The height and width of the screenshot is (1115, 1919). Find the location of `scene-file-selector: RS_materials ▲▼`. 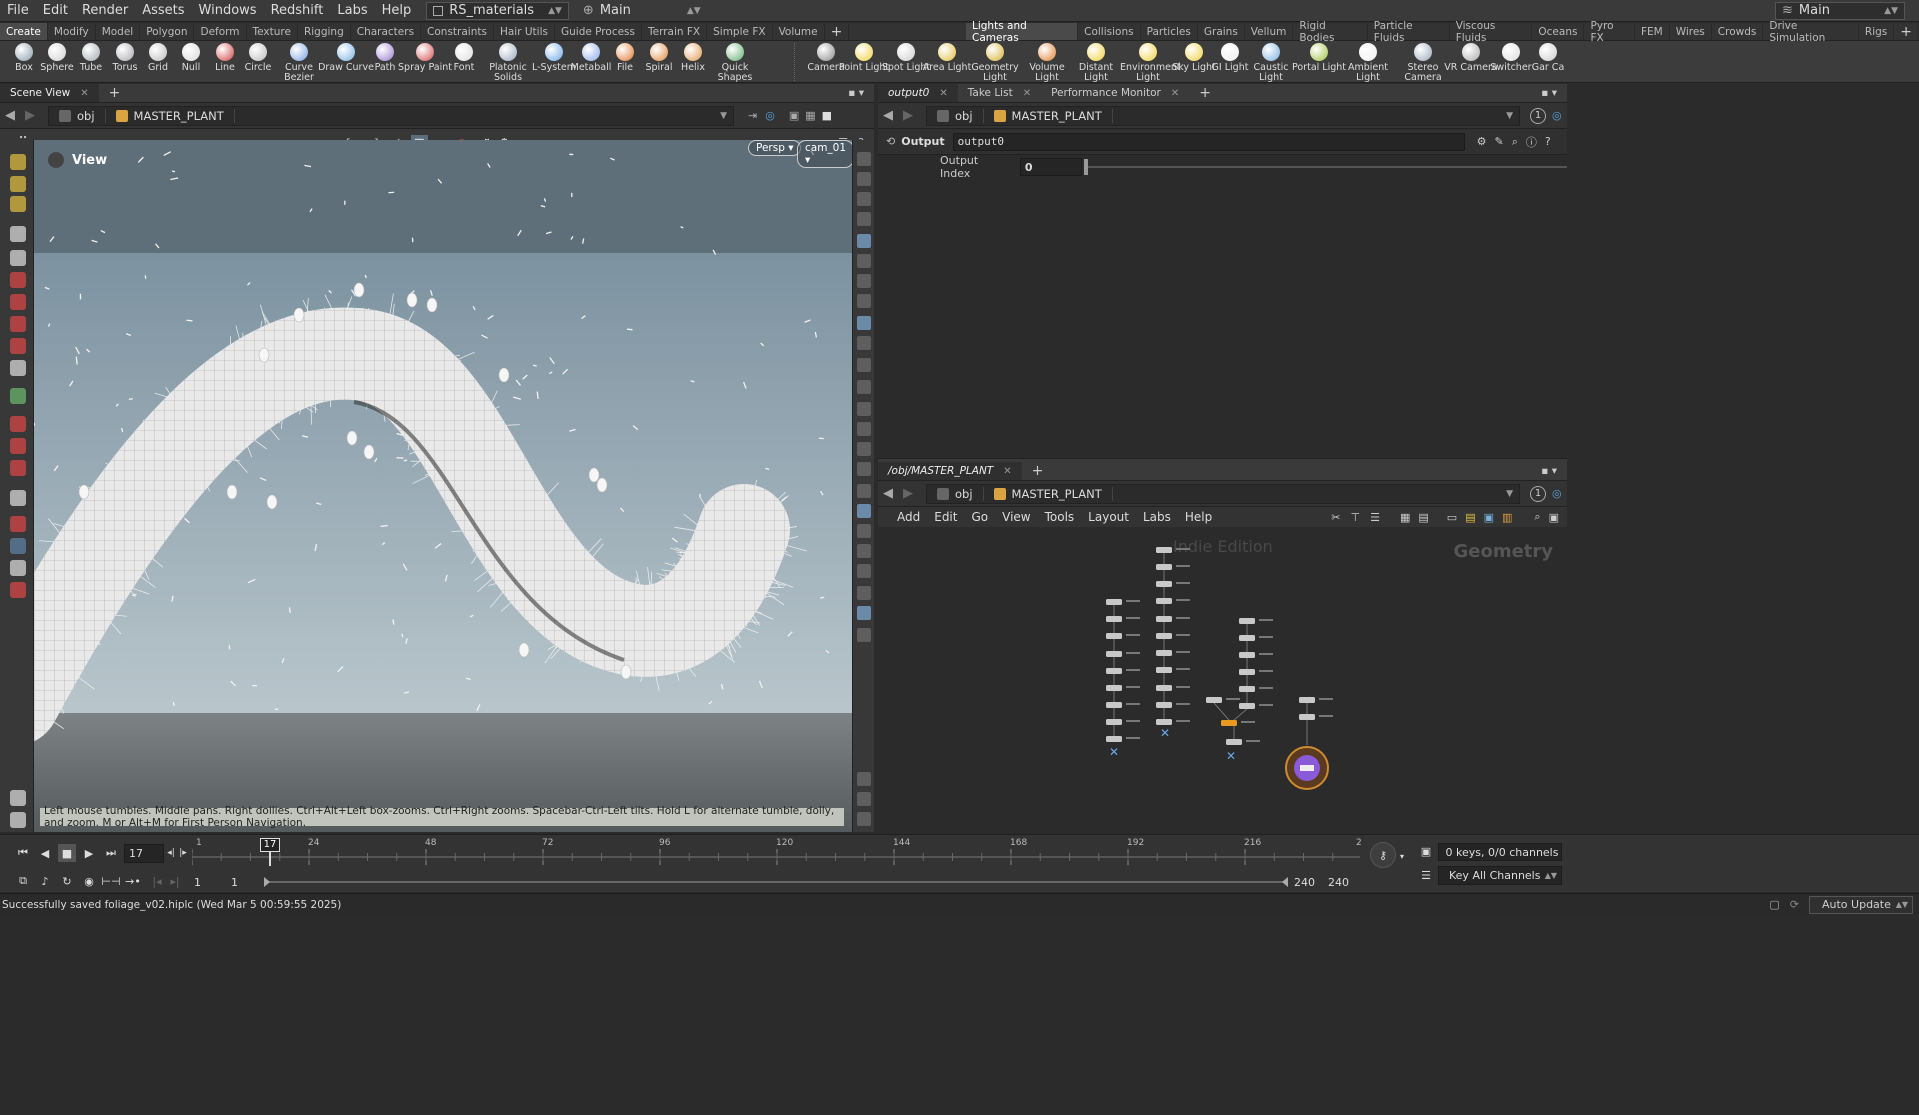

scene-file-selector: RS_materials ▲▼ is located at coordinates (497, 10).